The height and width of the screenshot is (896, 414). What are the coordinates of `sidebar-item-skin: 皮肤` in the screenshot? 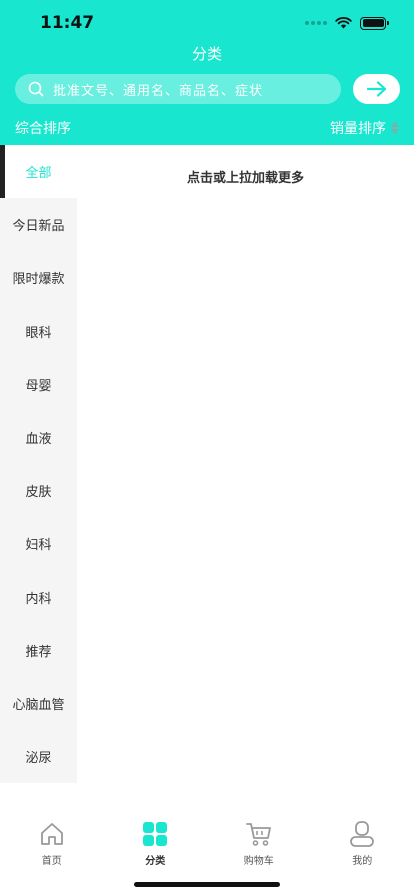 It's located at (38, 490).